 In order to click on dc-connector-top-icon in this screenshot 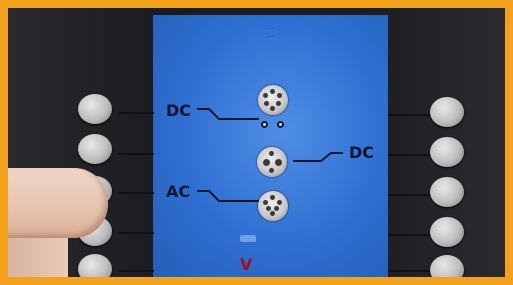, I will do `click(273, 100)`.